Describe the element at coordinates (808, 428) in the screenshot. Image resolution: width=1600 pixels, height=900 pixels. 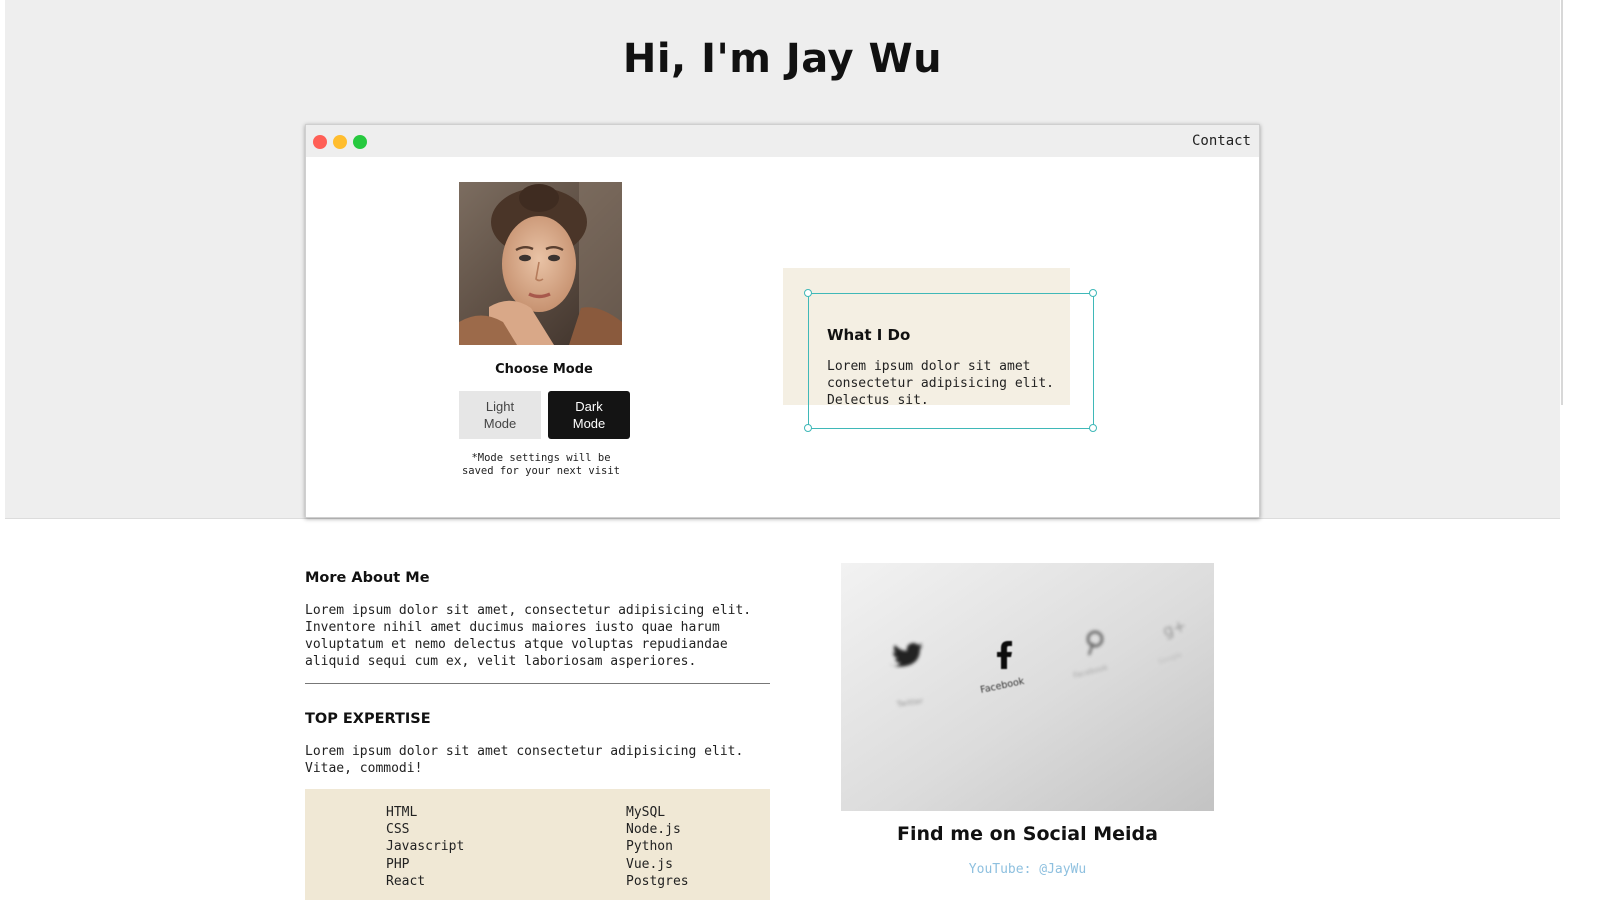
I see `resize-handle-bottom-left` at that location.